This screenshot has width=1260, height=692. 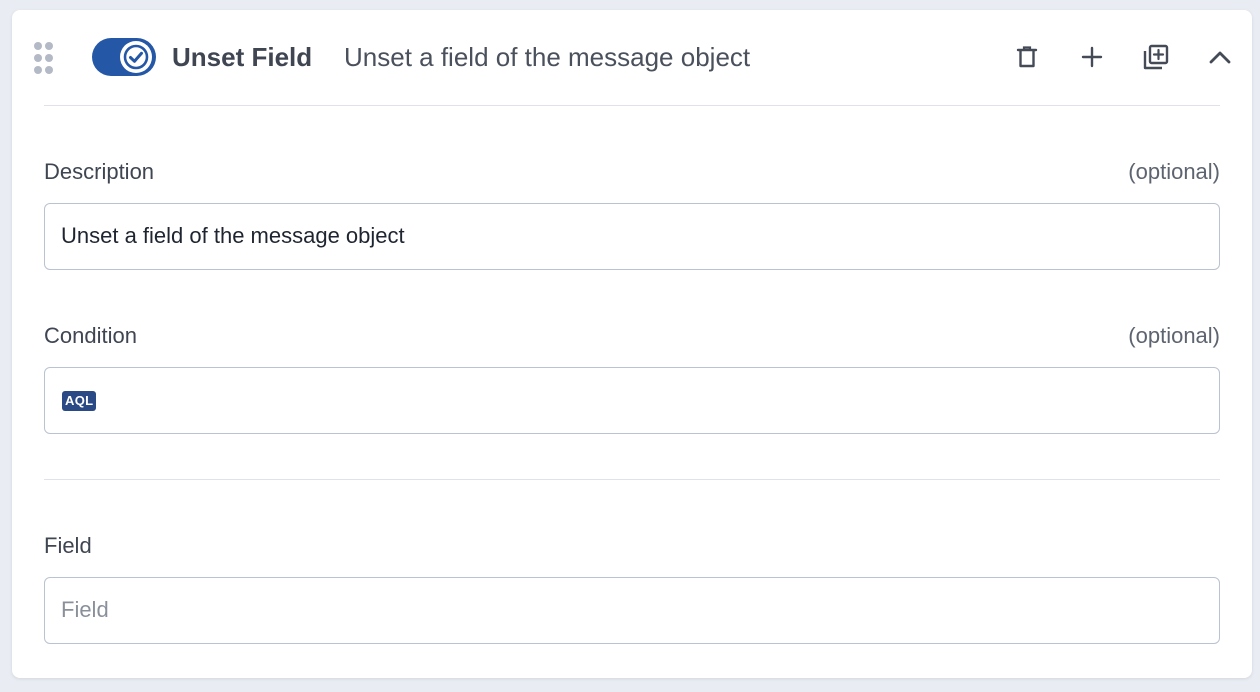 I want to click on description-field, so click(x=632, y=236).